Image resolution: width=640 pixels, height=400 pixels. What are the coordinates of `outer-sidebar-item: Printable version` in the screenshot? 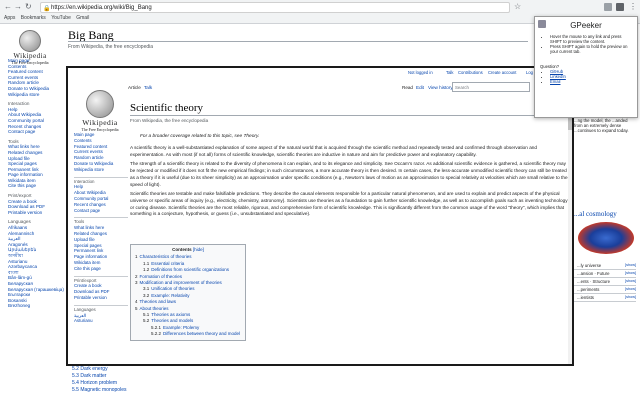 It's located at (36, 213).